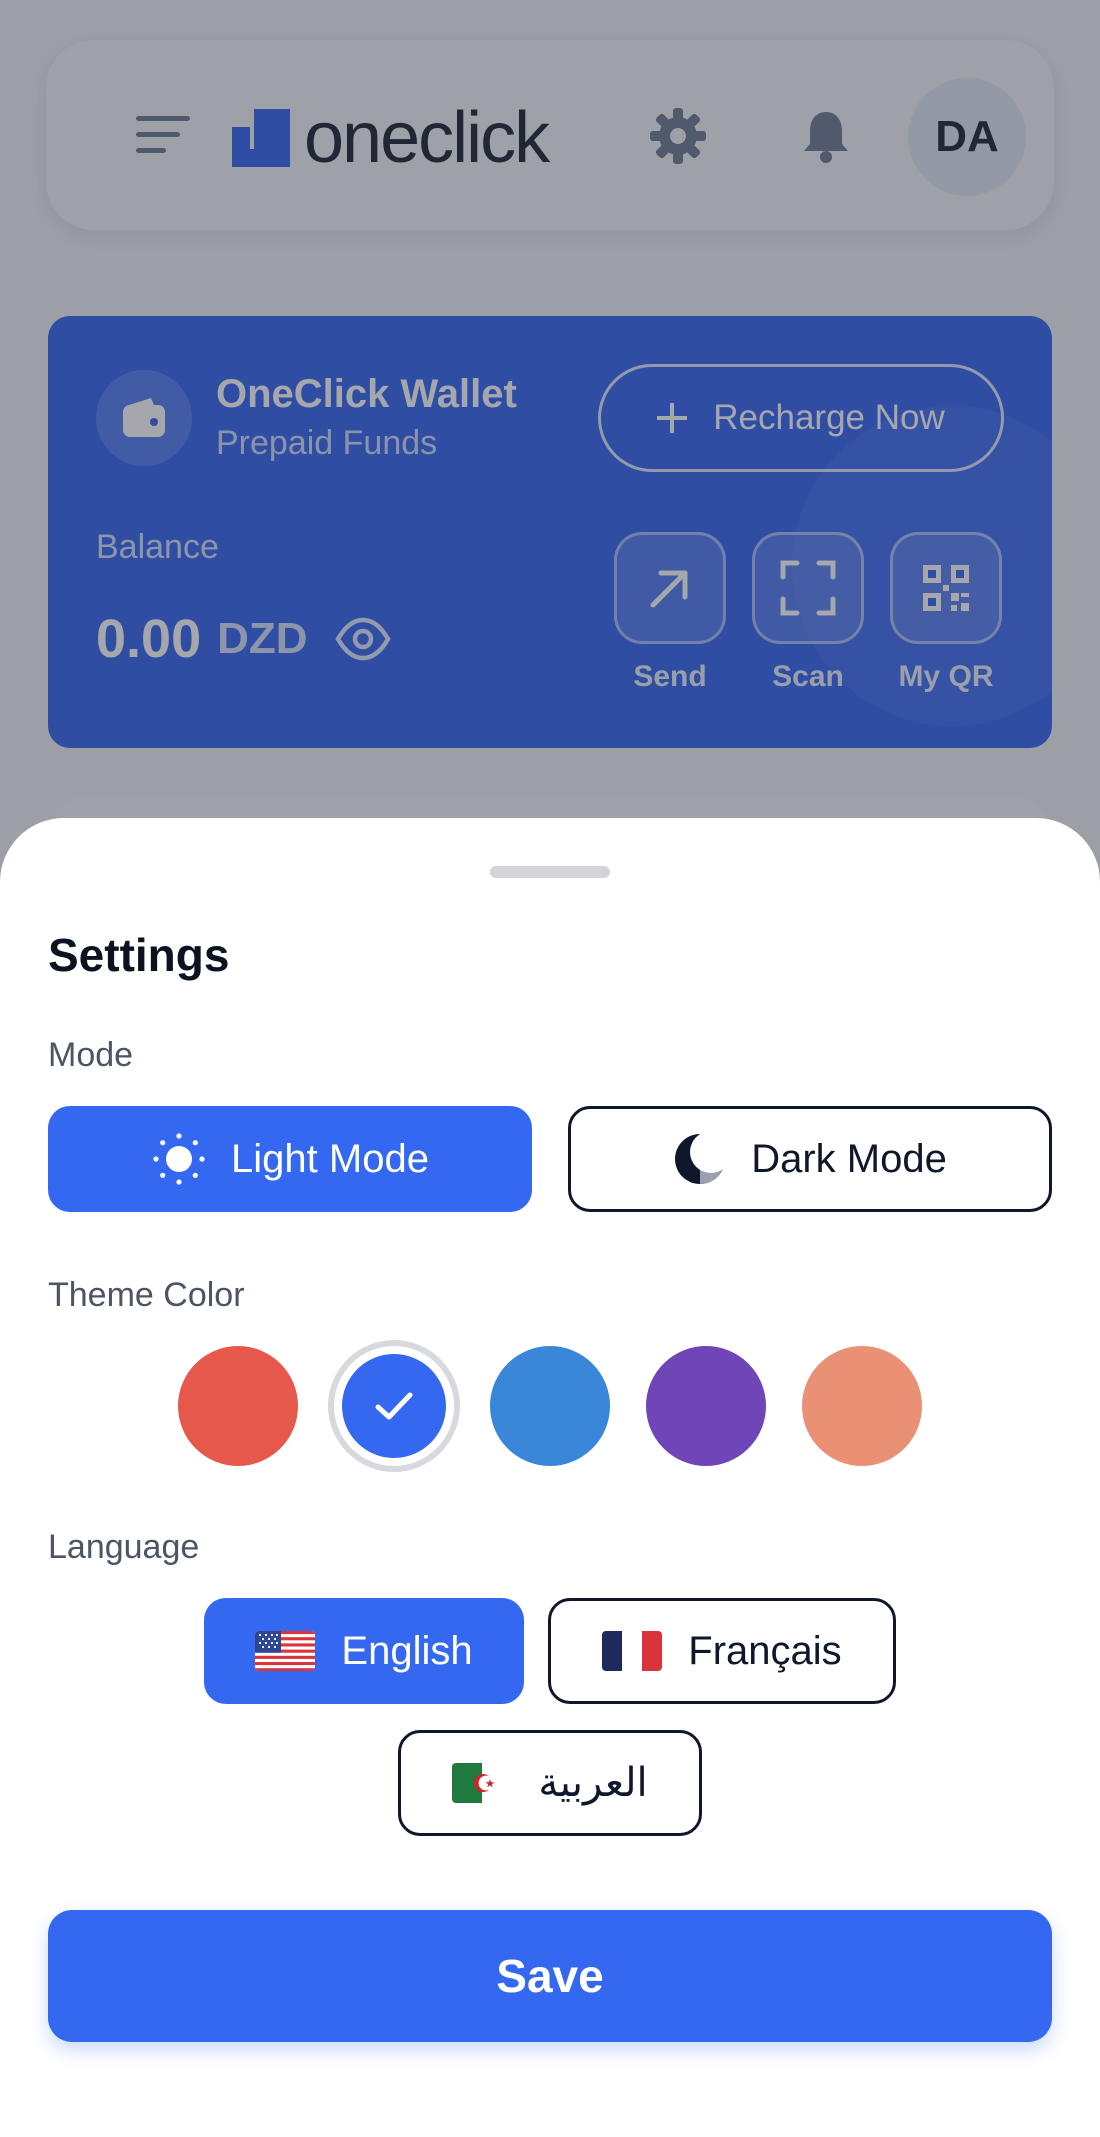 This screenshot has width=1100, height=2137. Describe the element at coordinates (550, 872) in the screenshot. I see `drag-handle` at that location.